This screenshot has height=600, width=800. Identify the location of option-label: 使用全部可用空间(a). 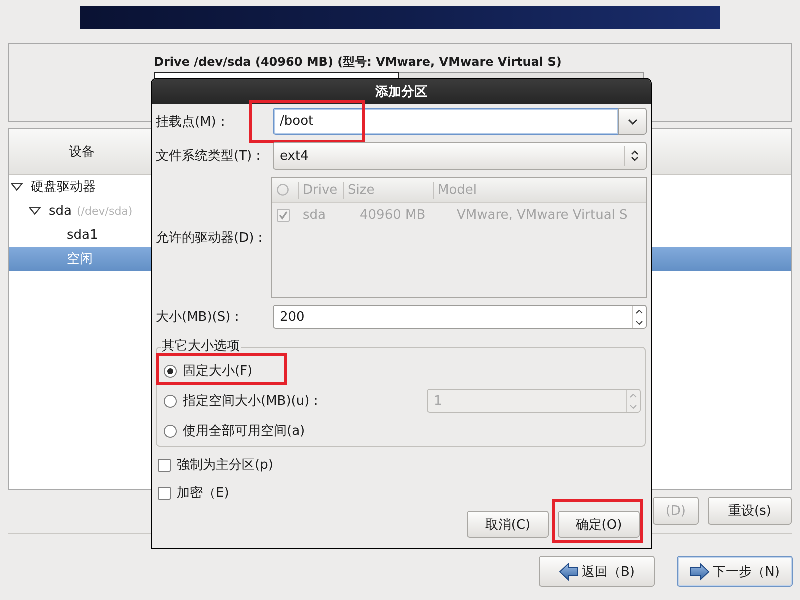
(244, 431).